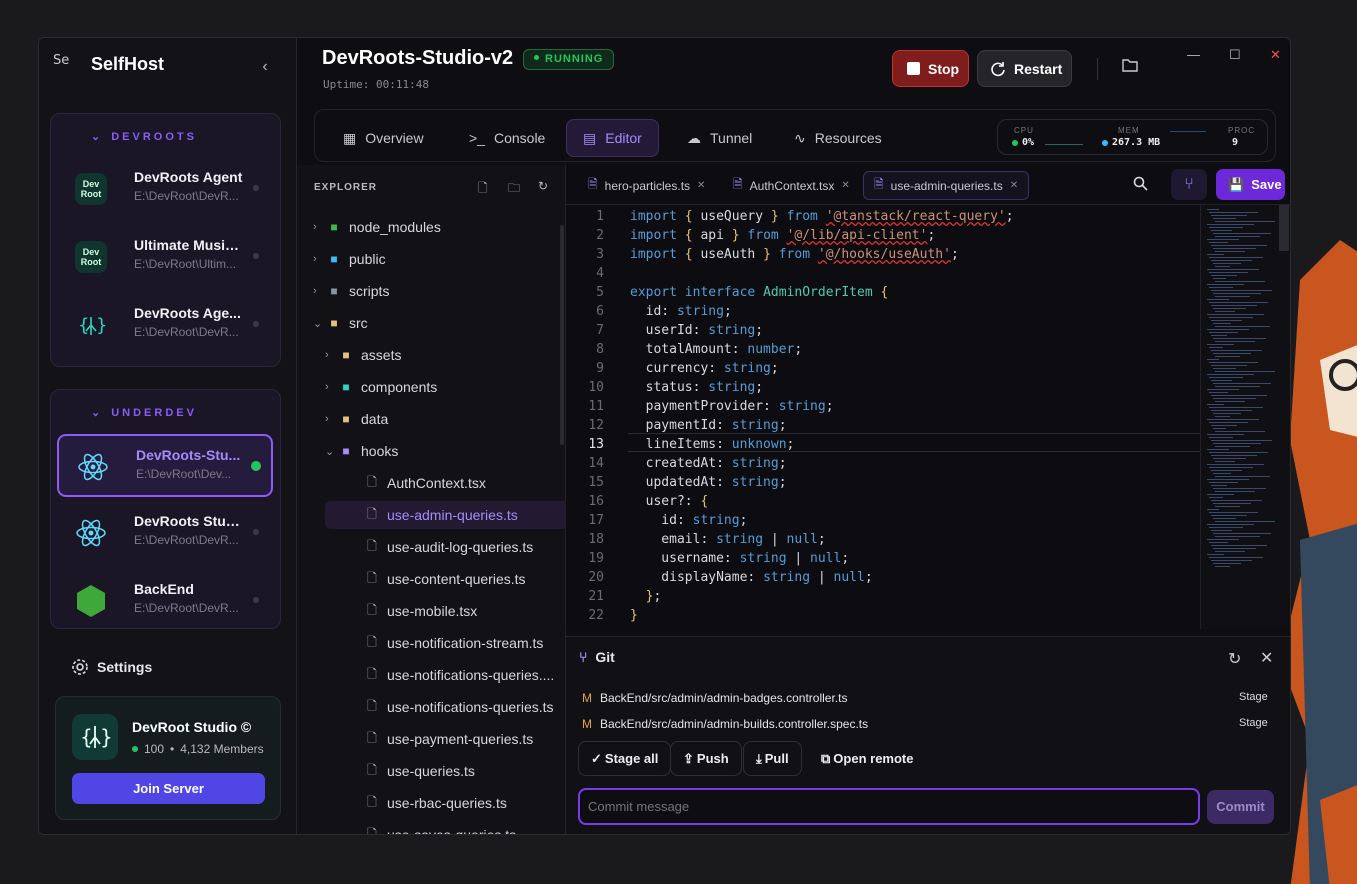 The image size is (1357, 884). Describe the element at coordinates (634, 615) in the screenshot. I see `code-line: }` at that location.